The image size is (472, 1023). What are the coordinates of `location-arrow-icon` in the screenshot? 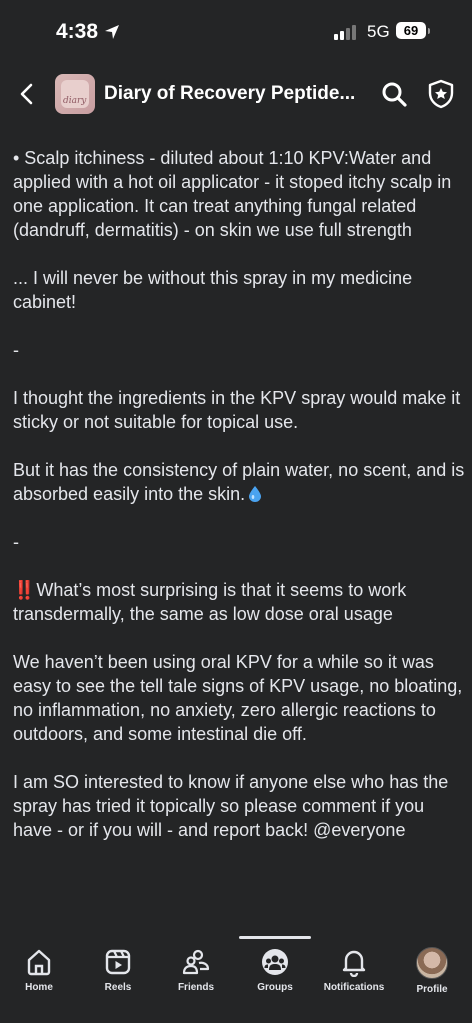 It's located at (112, 32).